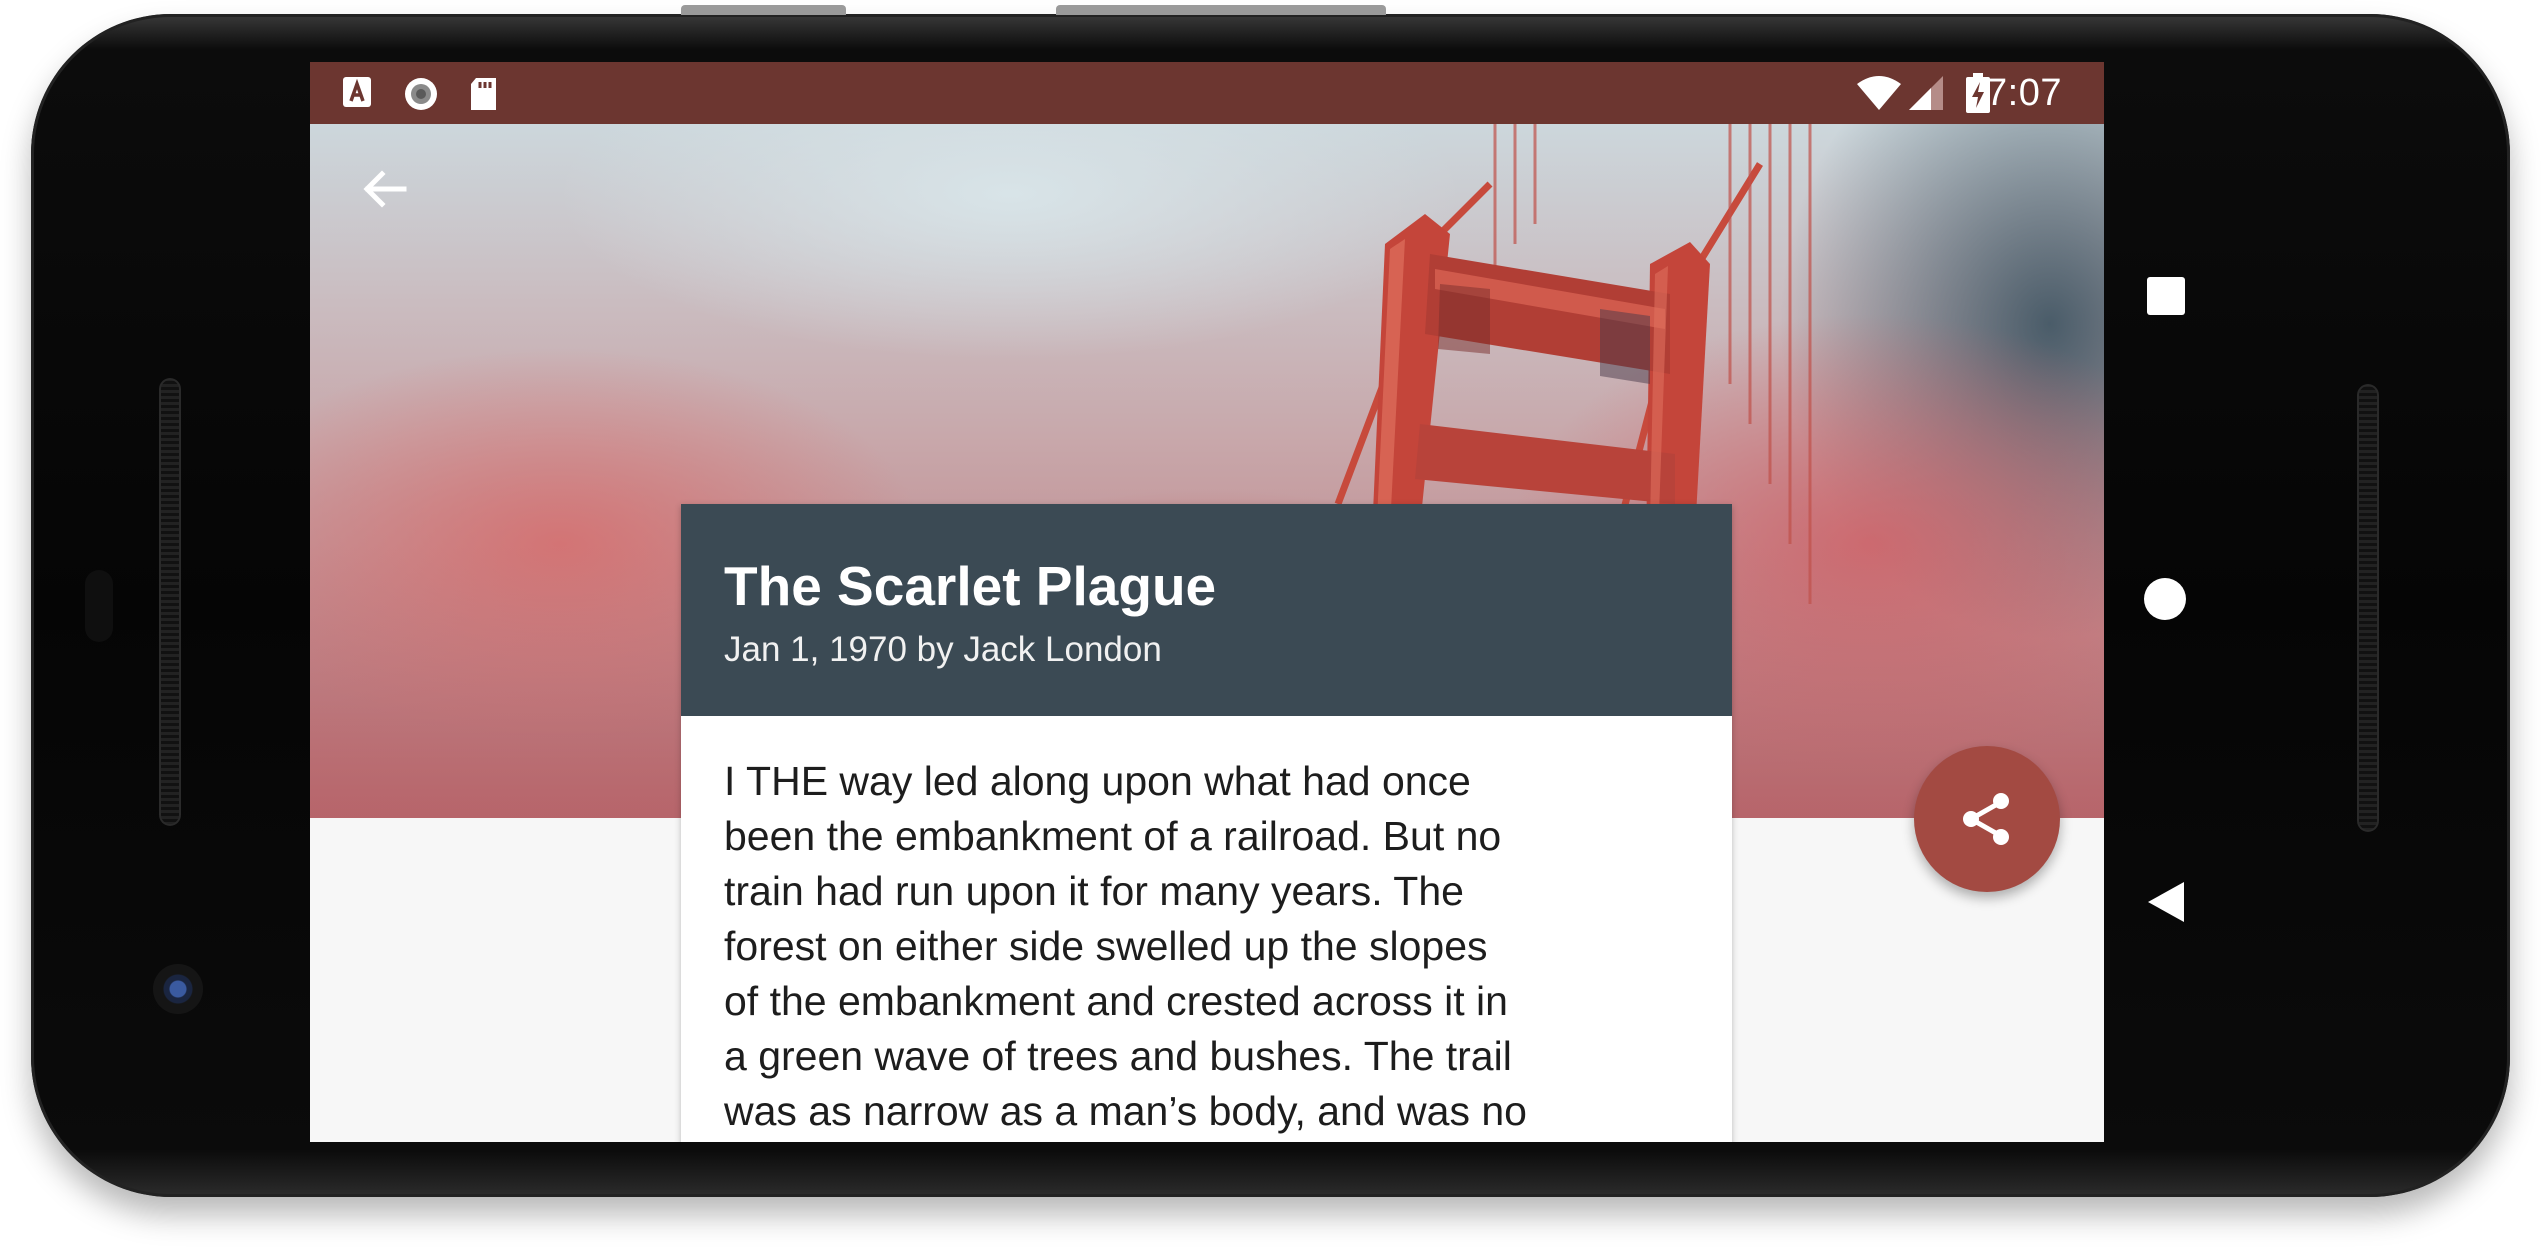  I want to click on back-nav-button, so click(2166, 904).